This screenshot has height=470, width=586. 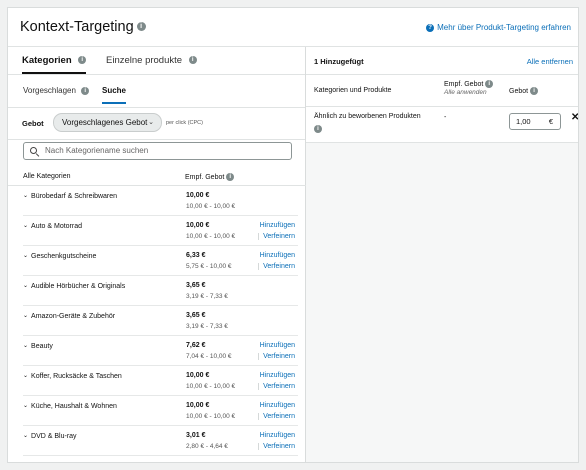 What do you see at coordinates (207, 296) in the screenshot?
I see `suggested-bid-range: 3,19 € - 7,33 €` at bounding box center [207, 296].